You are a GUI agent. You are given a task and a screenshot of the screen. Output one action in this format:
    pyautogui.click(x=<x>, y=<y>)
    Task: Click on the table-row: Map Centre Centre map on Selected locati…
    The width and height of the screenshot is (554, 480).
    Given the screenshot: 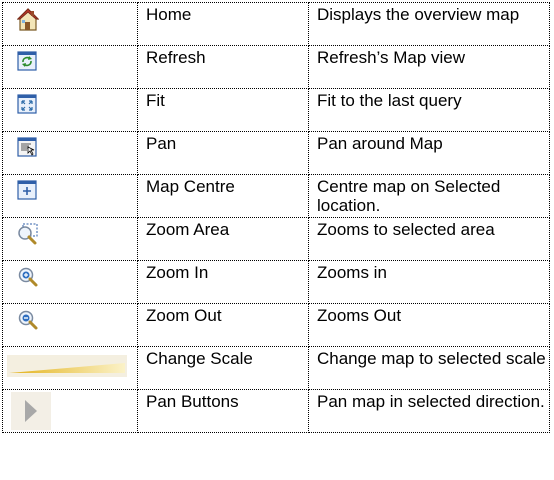 What is the action you would take?
    pyautogui.click(x=276, y=196)
    